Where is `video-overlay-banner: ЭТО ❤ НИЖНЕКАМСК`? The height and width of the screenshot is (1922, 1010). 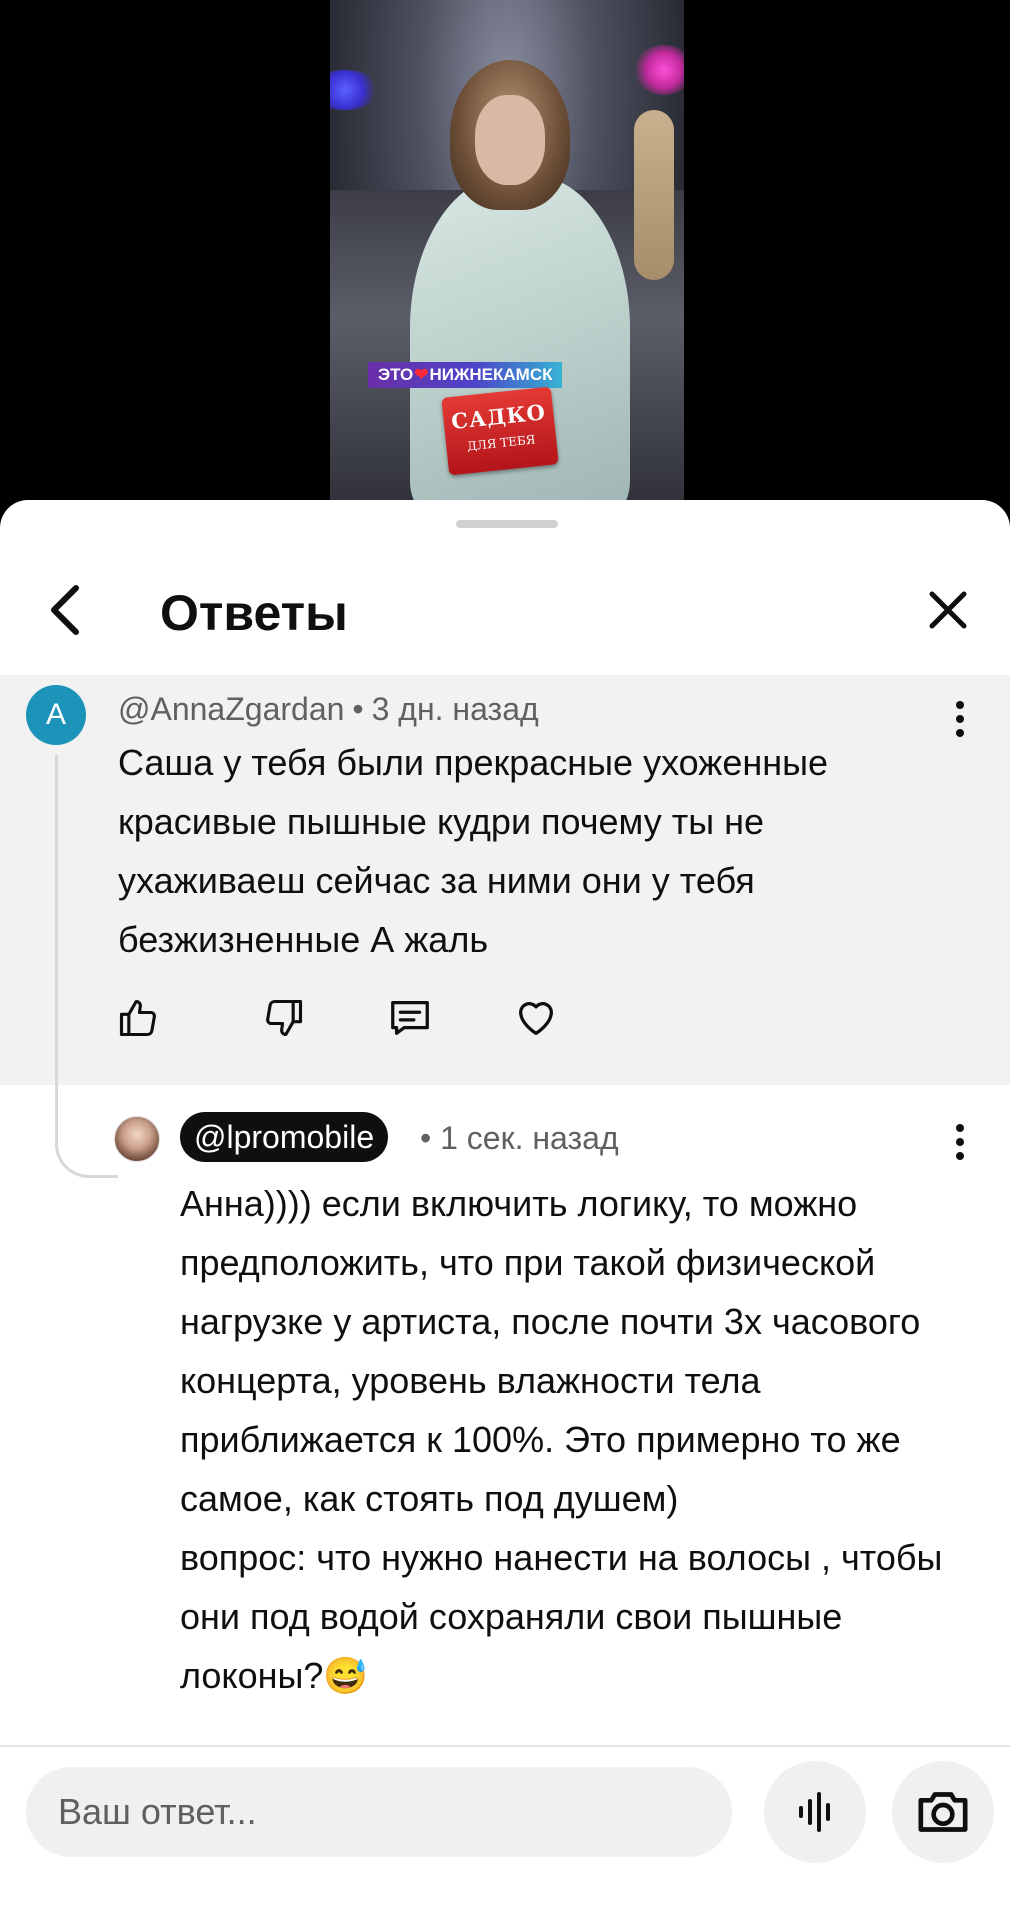
video-overlay-banner: ЭТО ❤ НИЖНЕКАМСК is located at coordinates (465, 375).